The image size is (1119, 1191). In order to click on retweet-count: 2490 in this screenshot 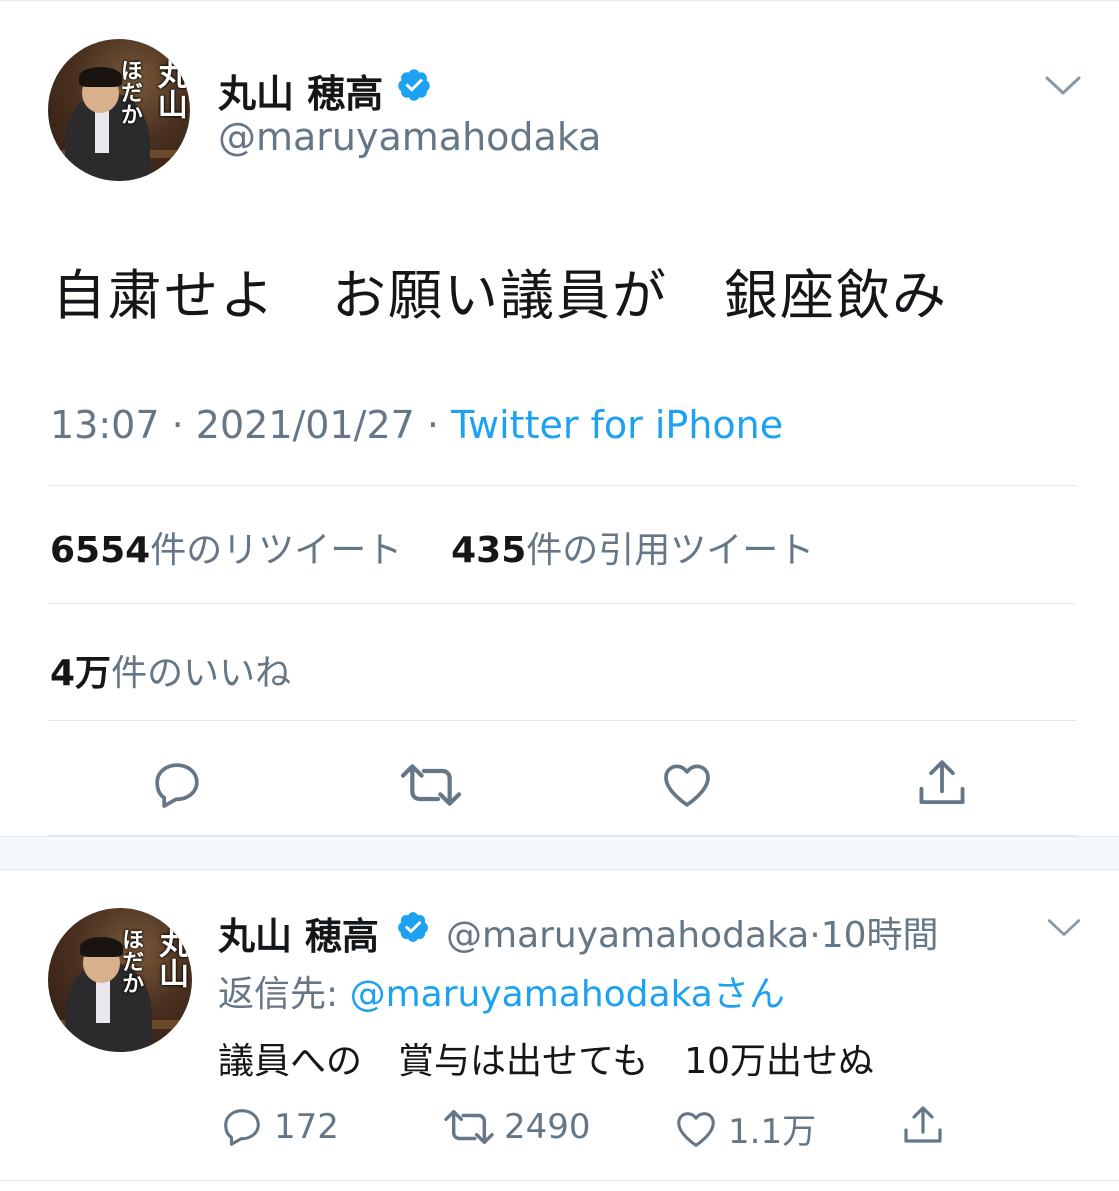, I will do `click(547, 1127)`.